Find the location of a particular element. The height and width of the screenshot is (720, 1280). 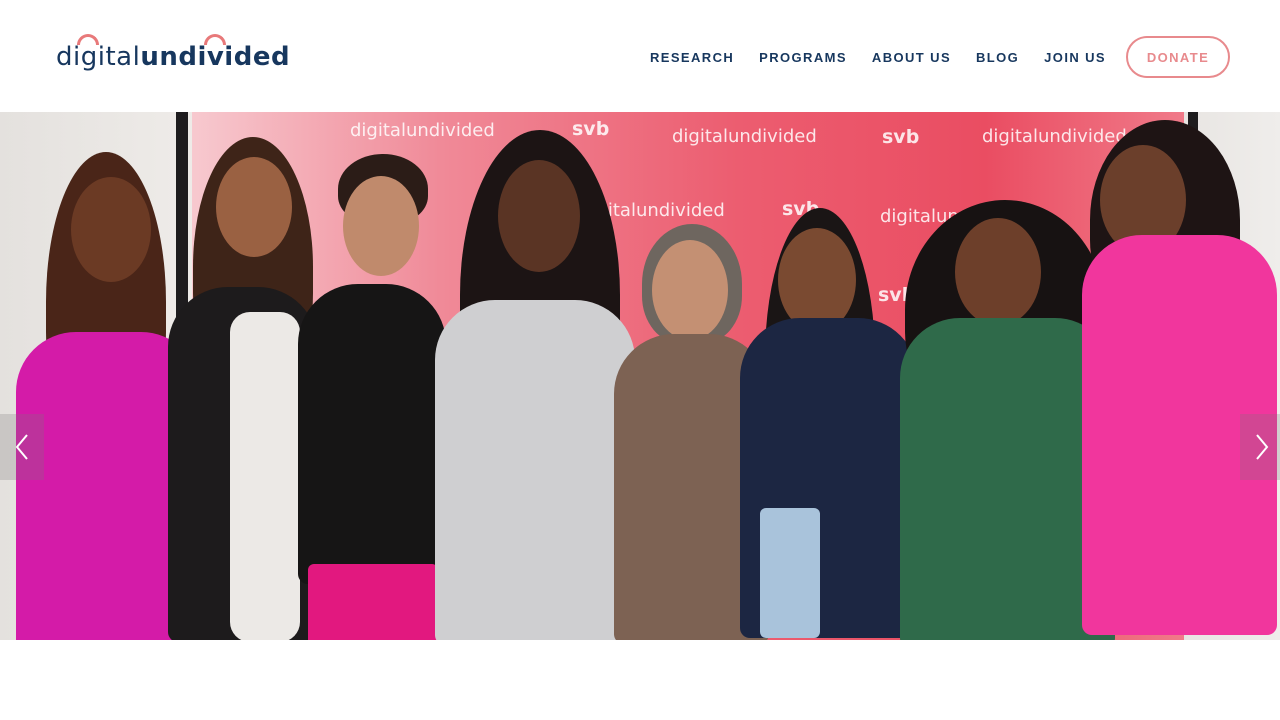

backdrop-logo-text: digitalundivided is located at coordinates (744, 136).